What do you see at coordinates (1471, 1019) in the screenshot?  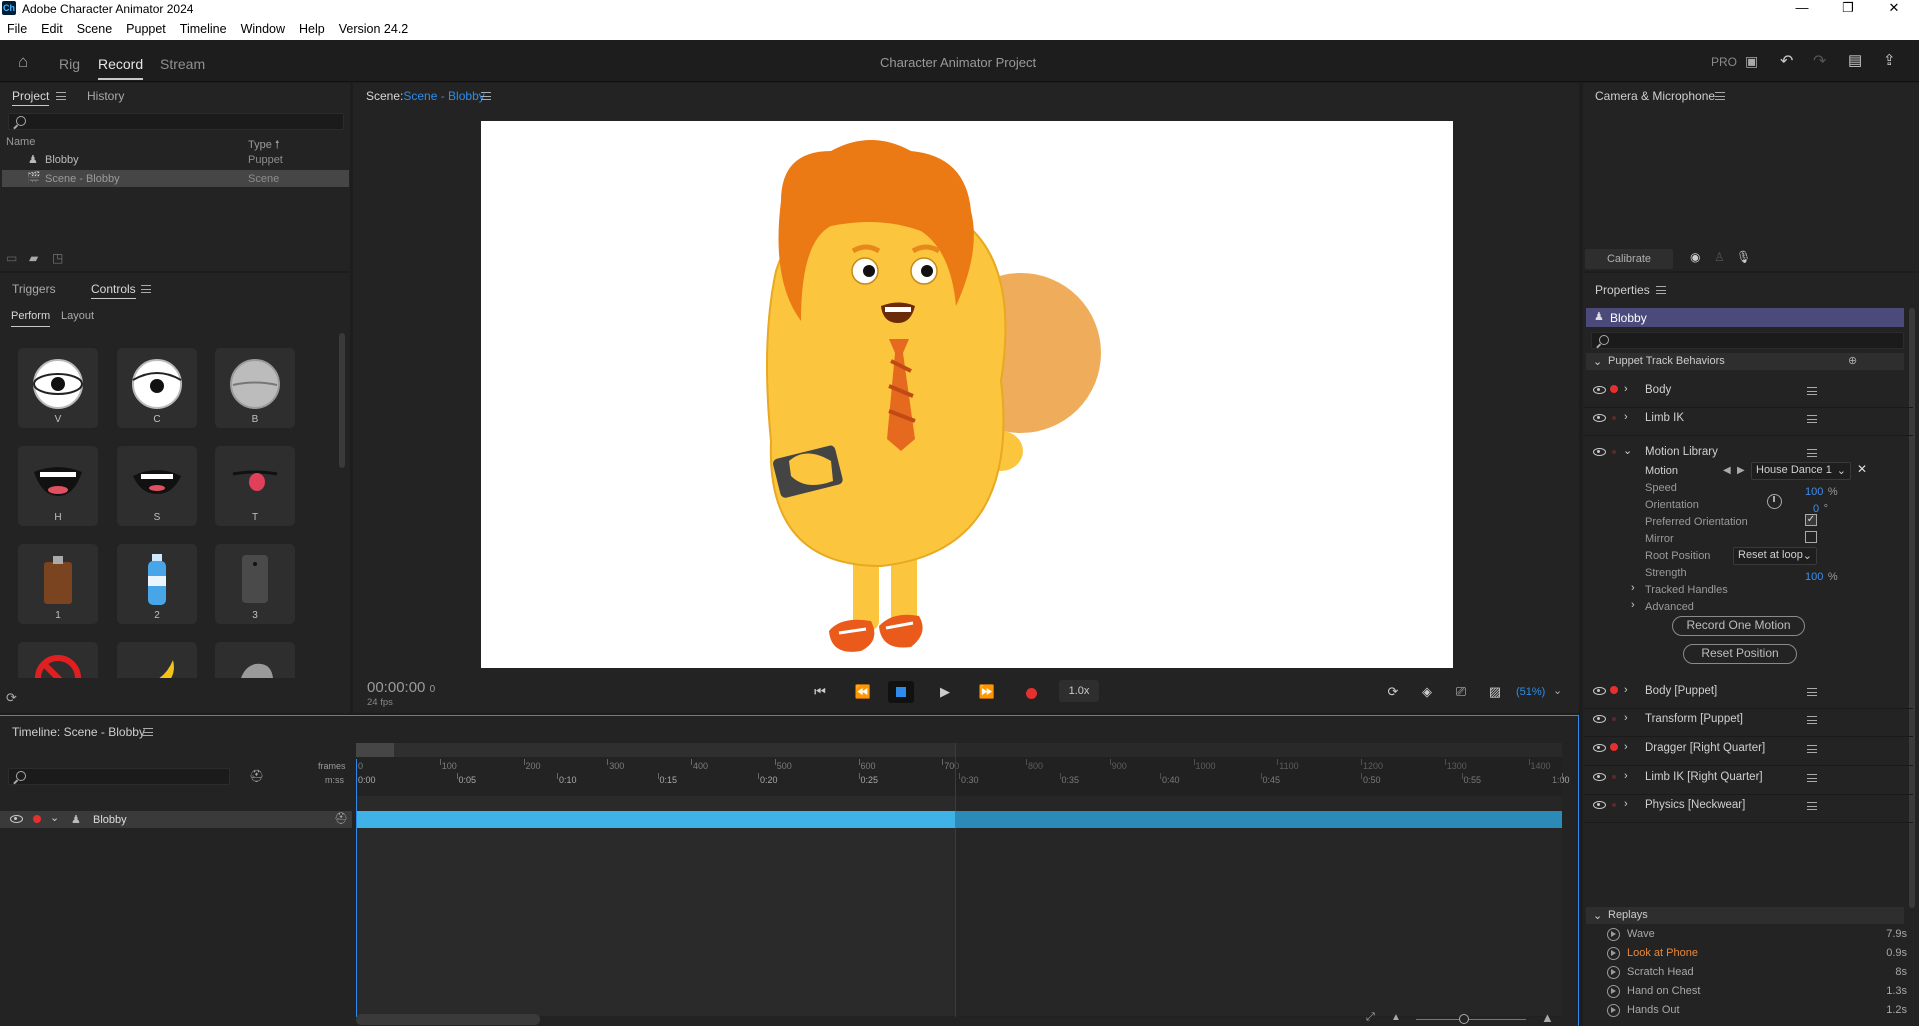 I see `timeline-zoom-slider` at bounding box center [1471, 1019].